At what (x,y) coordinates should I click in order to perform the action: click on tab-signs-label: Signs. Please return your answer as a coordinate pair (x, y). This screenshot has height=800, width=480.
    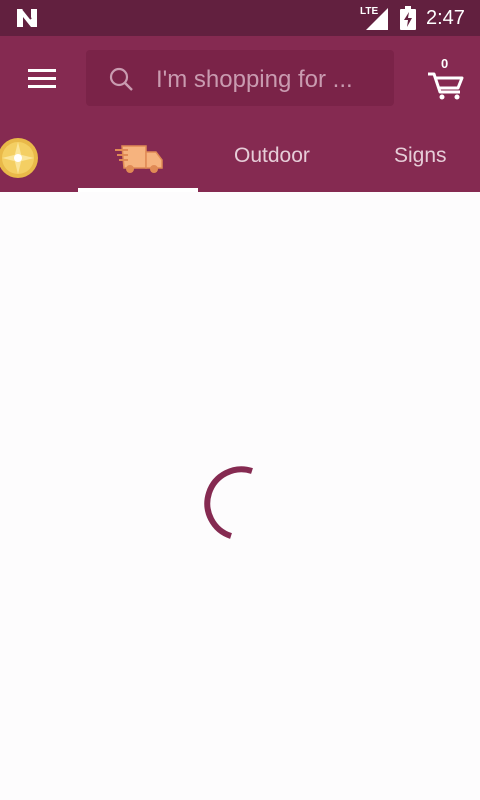
    Looking at the image, I should click on (420, 155).